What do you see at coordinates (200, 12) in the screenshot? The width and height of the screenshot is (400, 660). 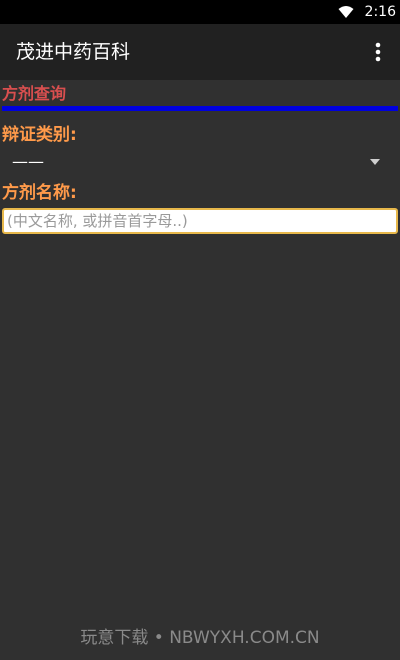 I see `status-bar: 2:16` at bounding box center [200, 12].